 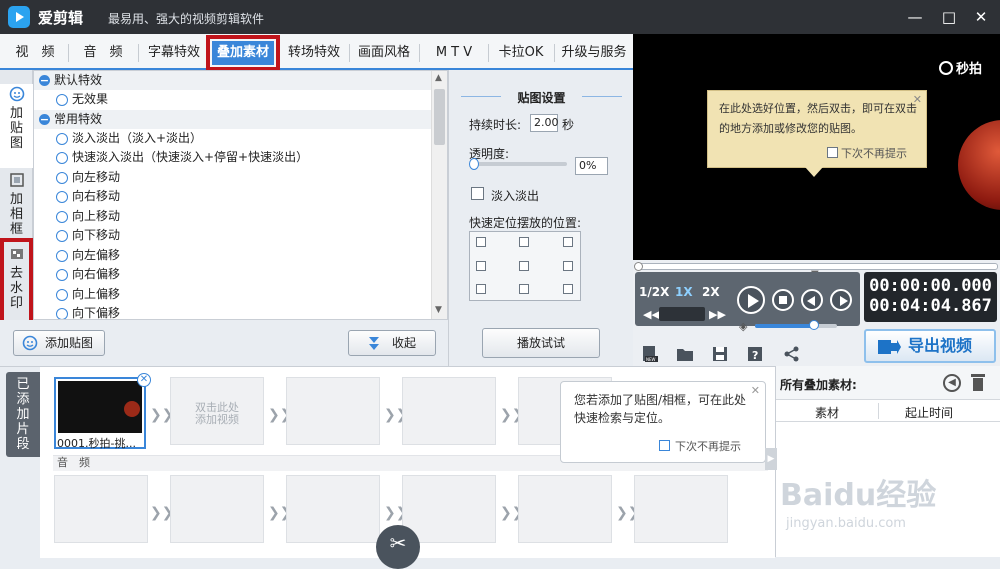 I want to click on effect-none: 无效果, so click(x=240, y=100).